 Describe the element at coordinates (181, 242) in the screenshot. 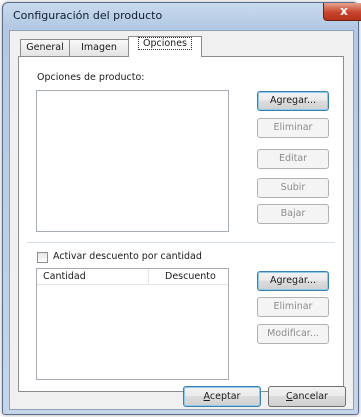

I see `section-separator` at that location.